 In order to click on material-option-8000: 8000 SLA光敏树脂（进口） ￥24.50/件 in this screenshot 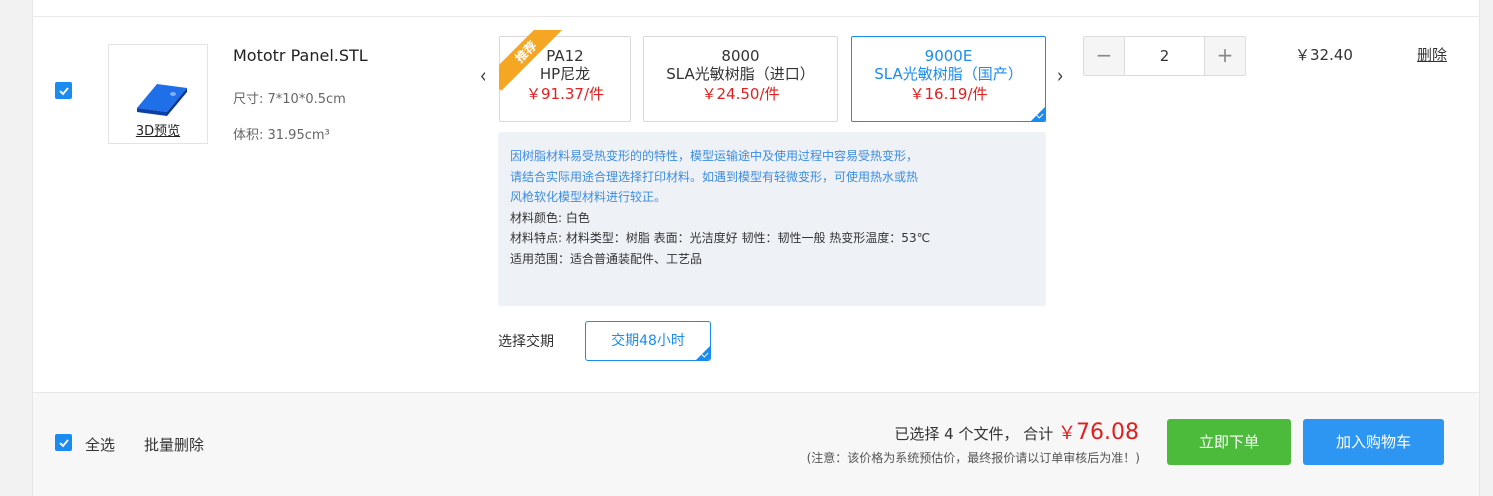, I will do `click(740, 79)`.